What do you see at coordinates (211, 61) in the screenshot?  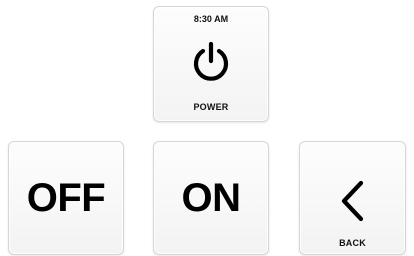 I see `power-icon` at bounding box center [211, 61].